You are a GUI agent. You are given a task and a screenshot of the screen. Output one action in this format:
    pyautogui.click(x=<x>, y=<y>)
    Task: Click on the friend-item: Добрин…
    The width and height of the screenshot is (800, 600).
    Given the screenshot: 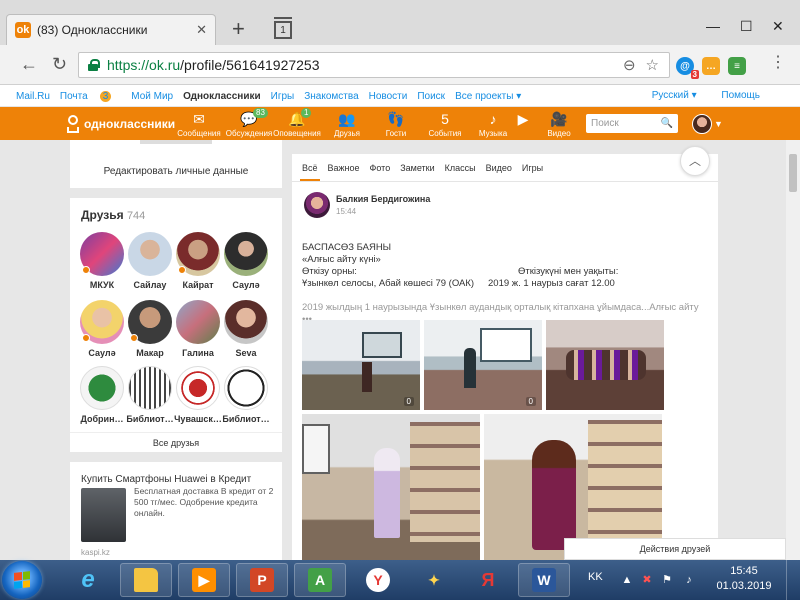 What is the action you would take?
    pyautogui.click(x=102, y=395)
    